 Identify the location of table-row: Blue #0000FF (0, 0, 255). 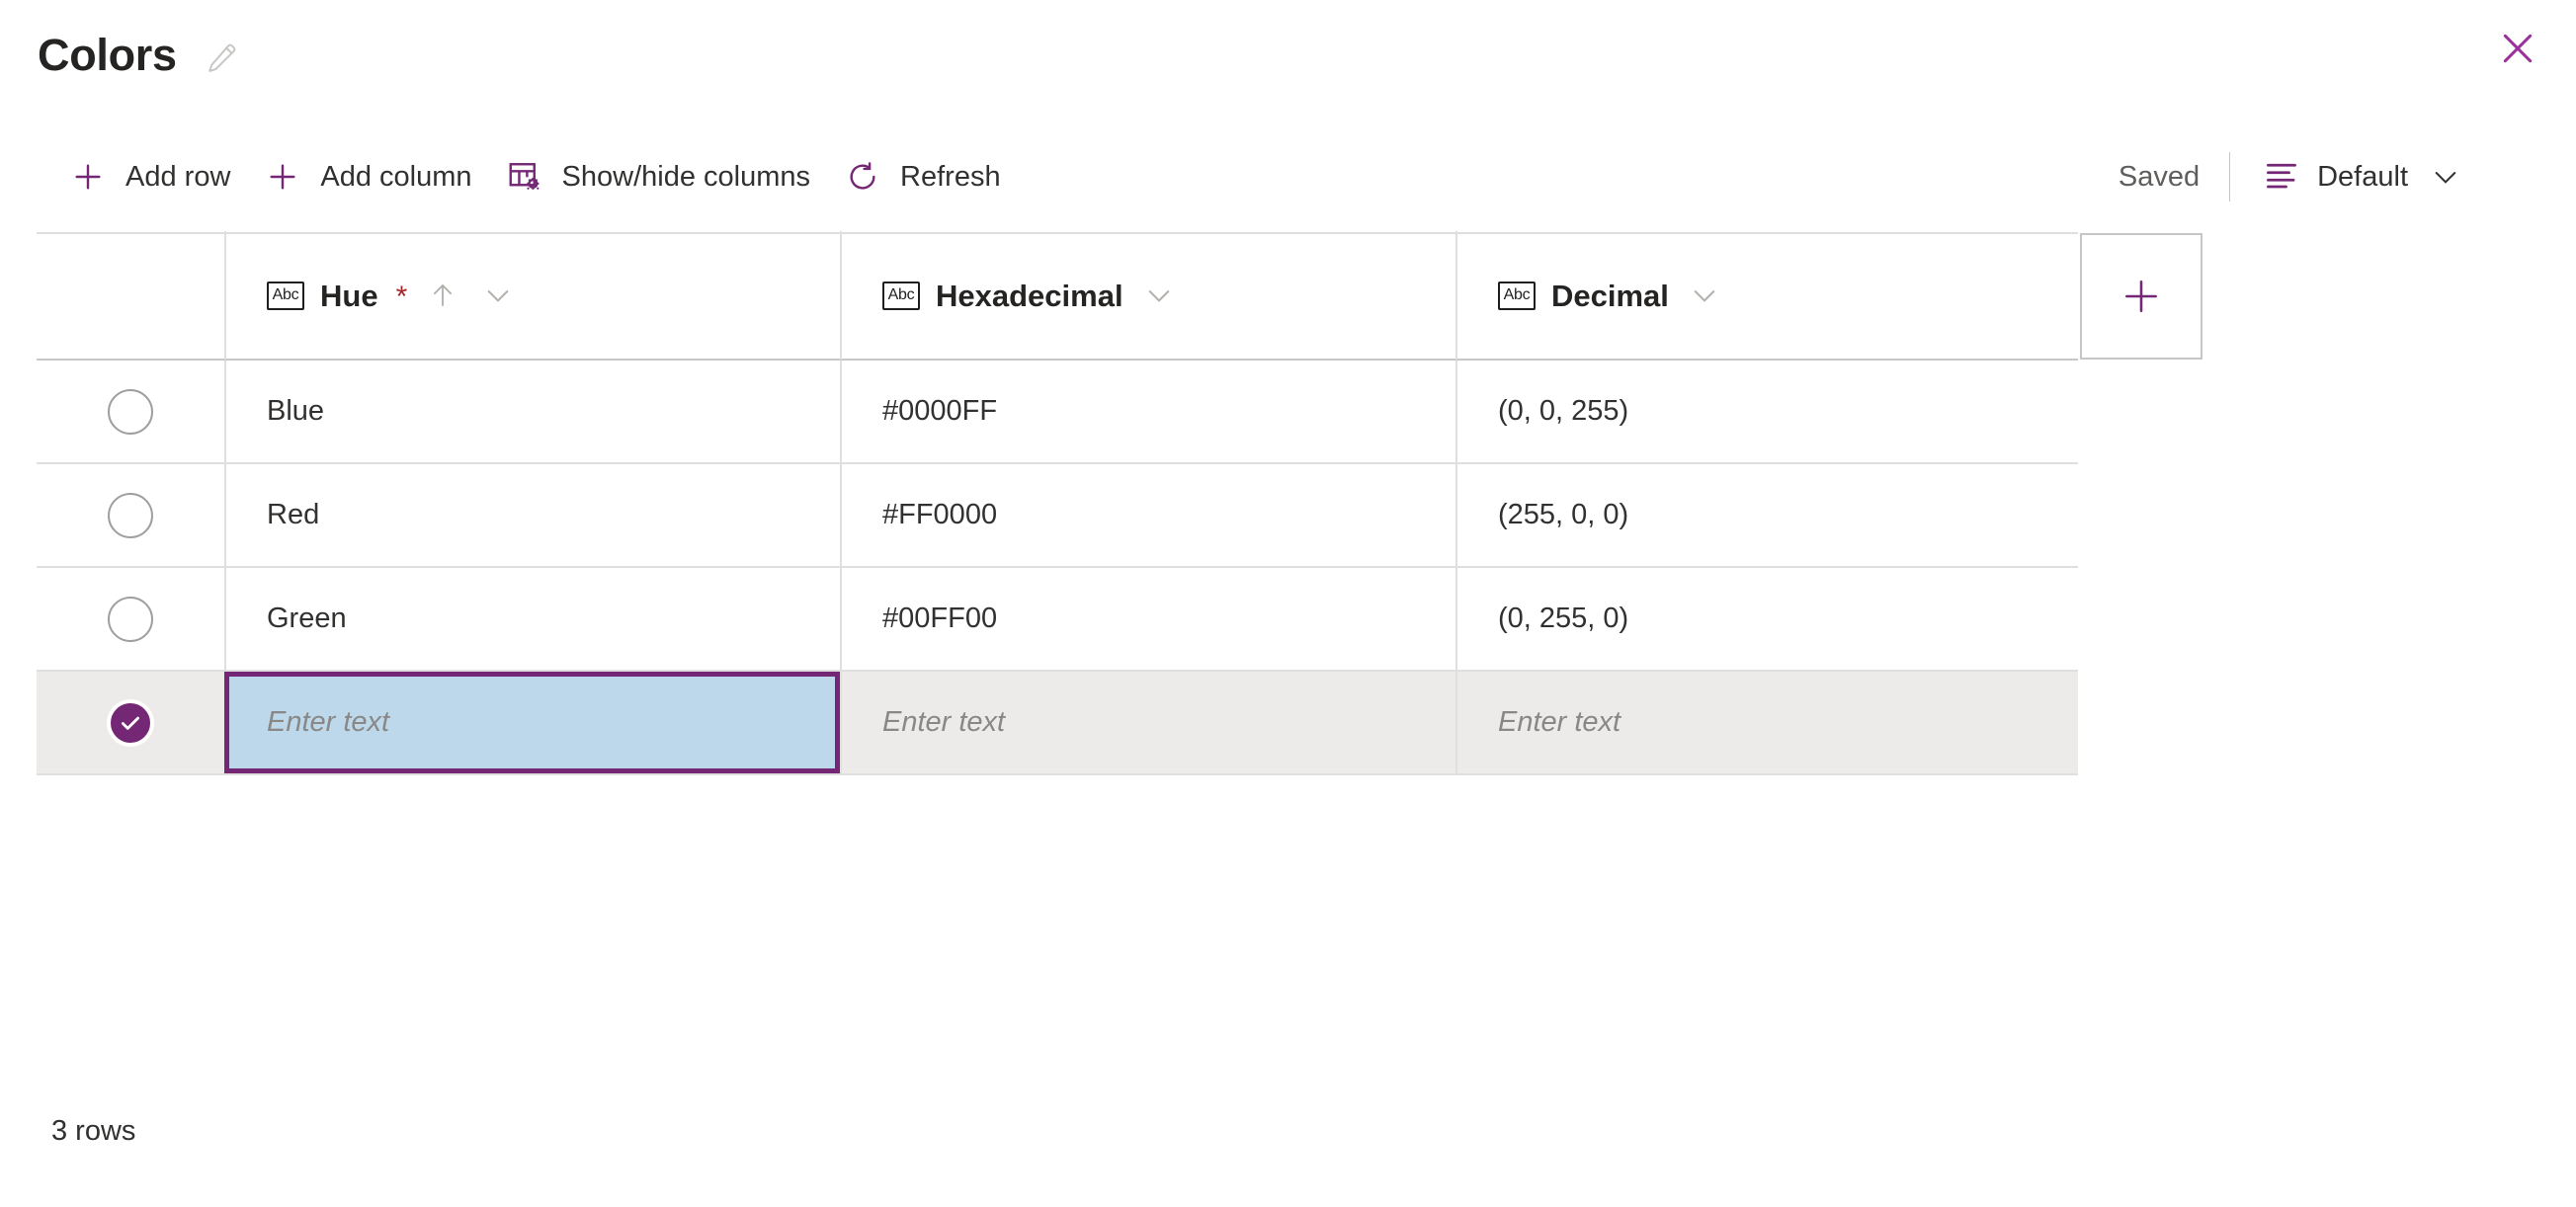
(1057, 412).